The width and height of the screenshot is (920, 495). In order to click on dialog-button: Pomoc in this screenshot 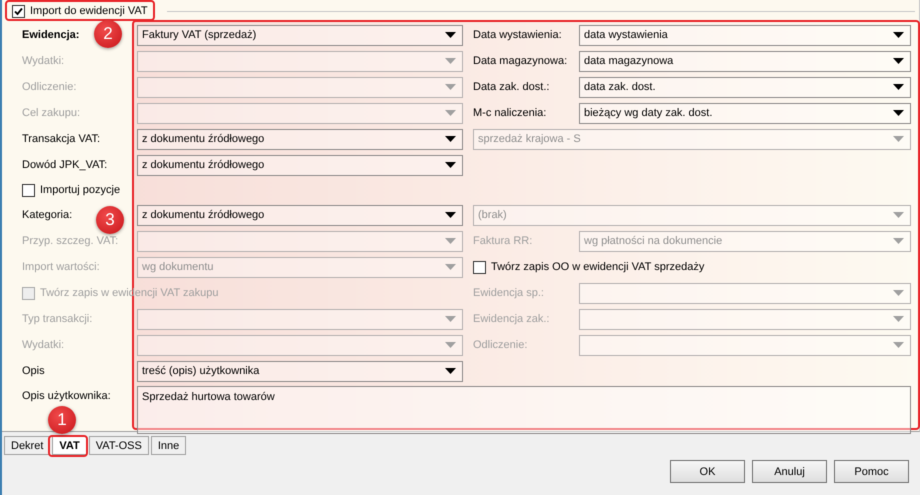, I will do `click(871, 471)`.